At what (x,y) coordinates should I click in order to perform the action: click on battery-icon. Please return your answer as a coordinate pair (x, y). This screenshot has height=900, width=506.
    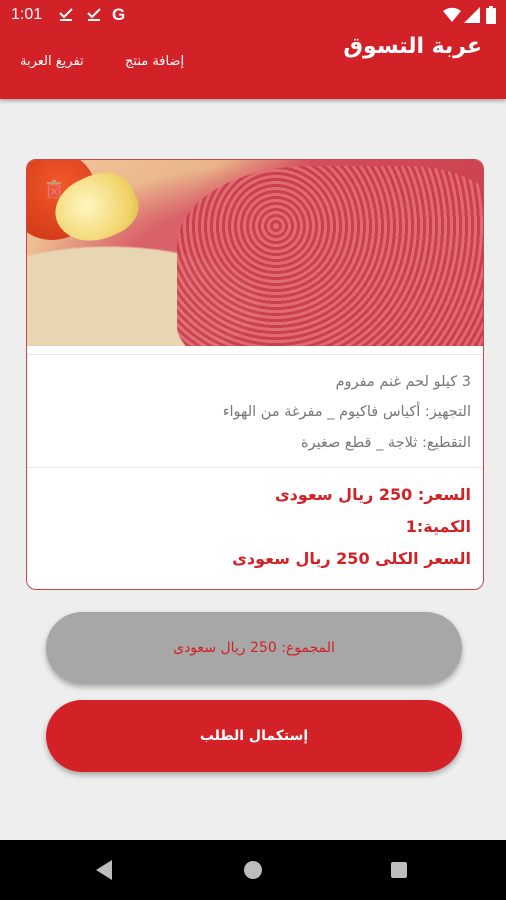
    Looking at the image, I should click on (491, 17).